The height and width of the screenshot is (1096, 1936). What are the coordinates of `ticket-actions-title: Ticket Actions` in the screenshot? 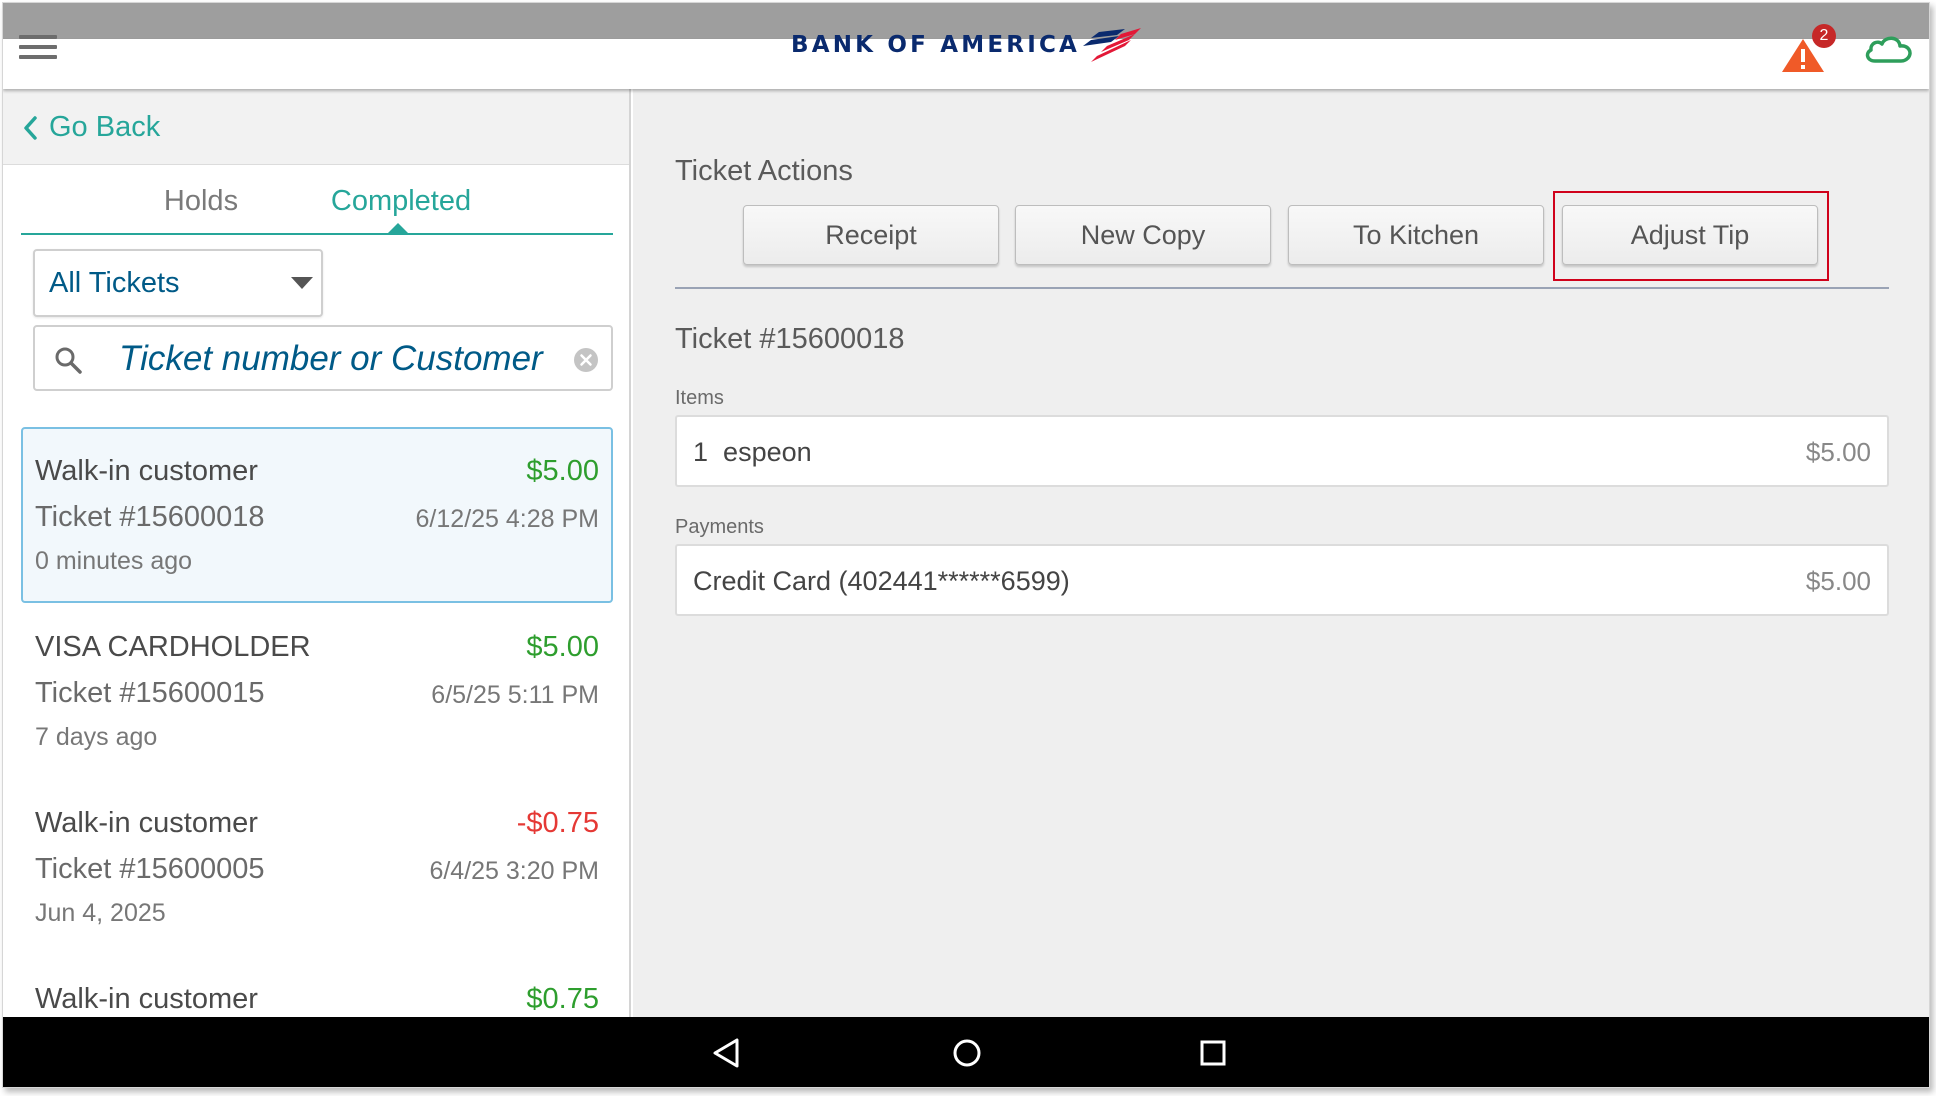 It's located at (764, 171).